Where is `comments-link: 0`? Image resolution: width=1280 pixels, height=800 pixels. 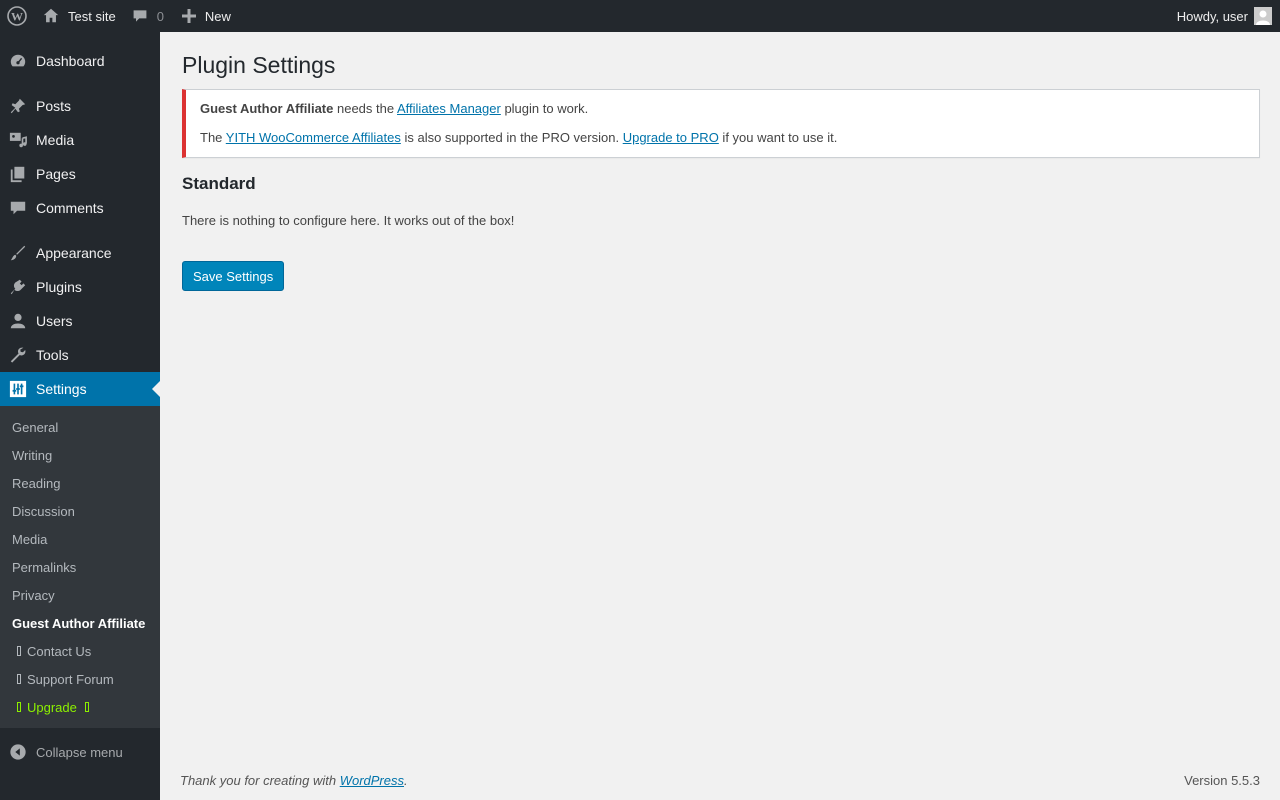
comments-link: 0 is located at coordinates (148, 16).